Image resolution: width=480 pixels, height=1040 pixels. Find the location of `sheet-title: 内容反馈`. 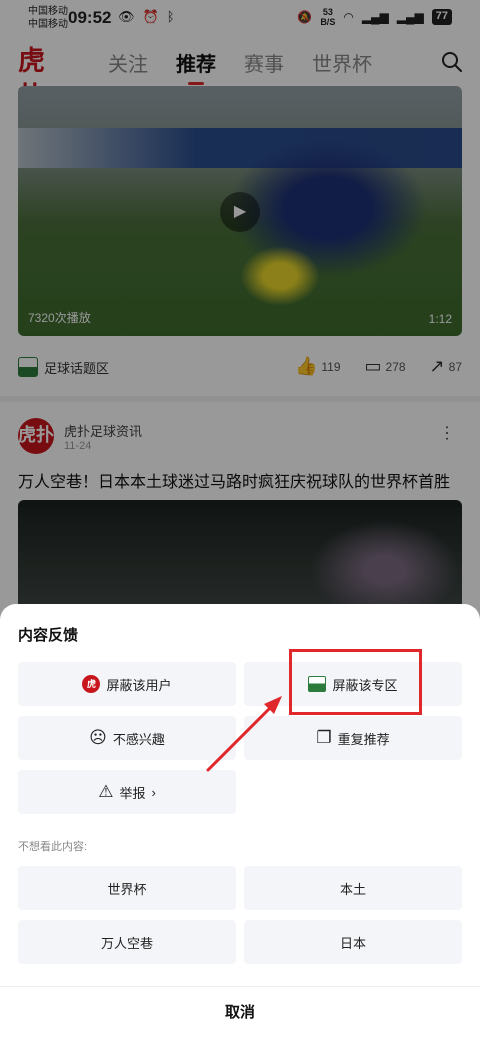

sheet-title: 内容反馈 is located at coordinates (48, 635).